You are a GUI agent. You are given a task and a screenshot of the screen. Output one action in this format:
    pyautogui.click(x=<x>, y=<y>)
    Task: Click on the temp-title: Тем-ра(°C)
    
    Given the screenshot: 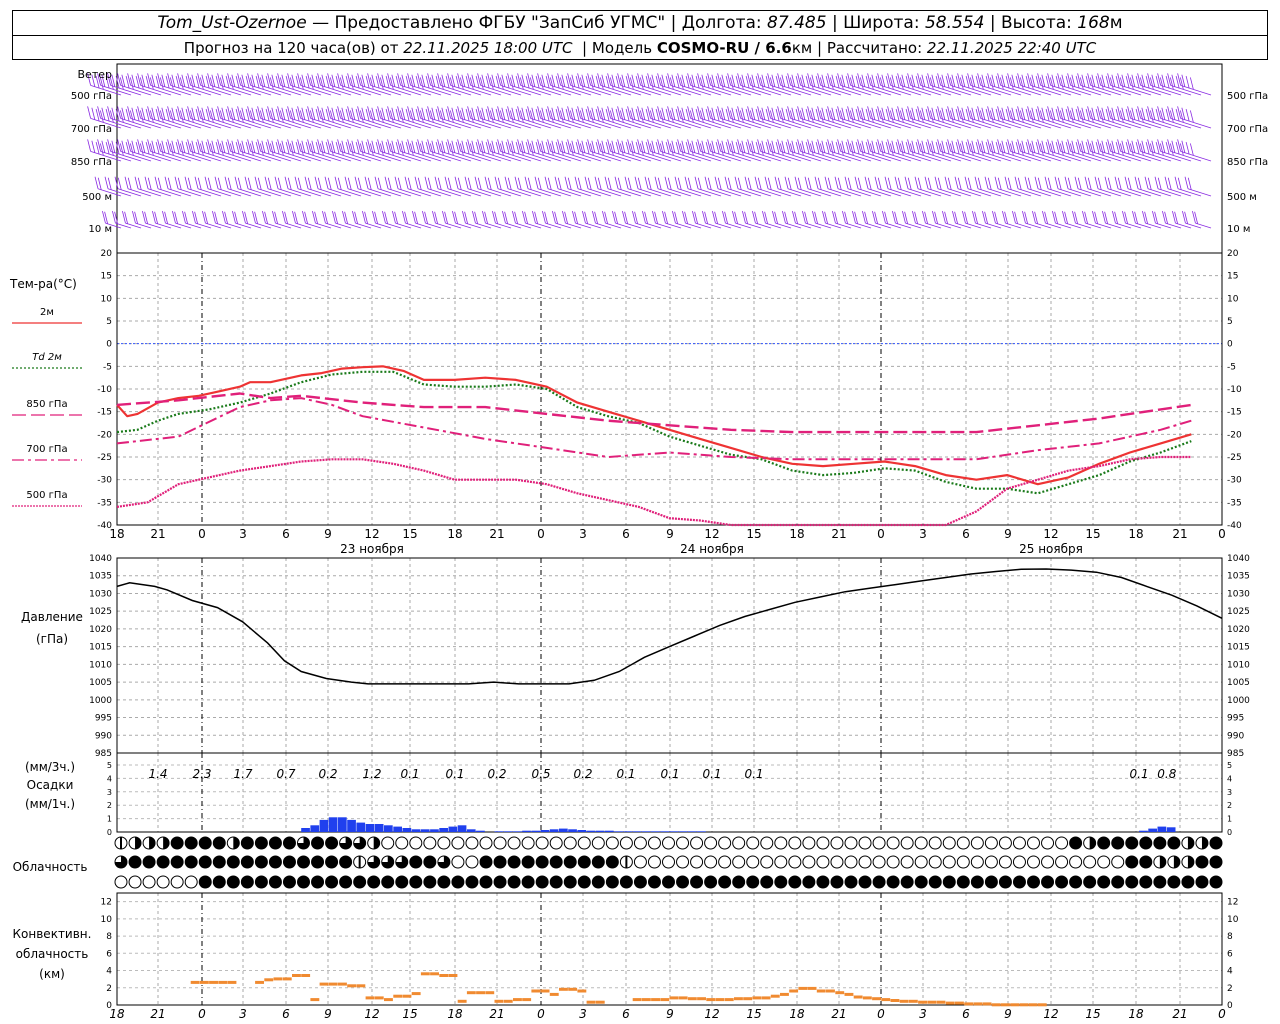 What is the action you would take?
    pyautogui.click(x=43, y=284)
    